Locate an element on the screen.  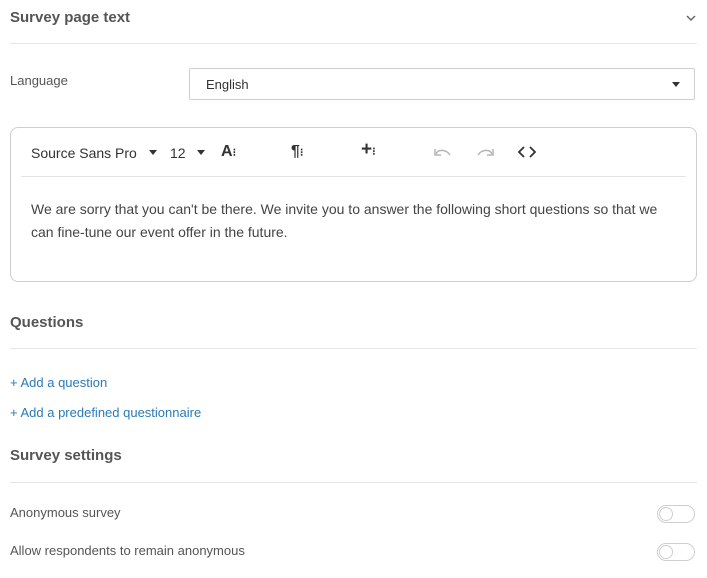
survey-settings-title: Survey settings is located at coordinates (66, 455).